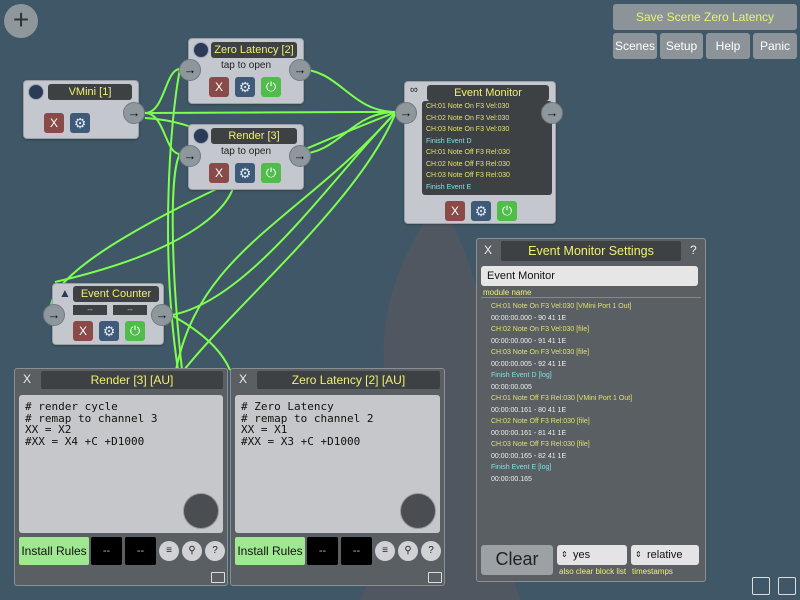 The width and height of the screenshot is (800, 600). Describe the element at coordinates (787, 586) in the screenshot. I see `fullscreen-icon` at that location.